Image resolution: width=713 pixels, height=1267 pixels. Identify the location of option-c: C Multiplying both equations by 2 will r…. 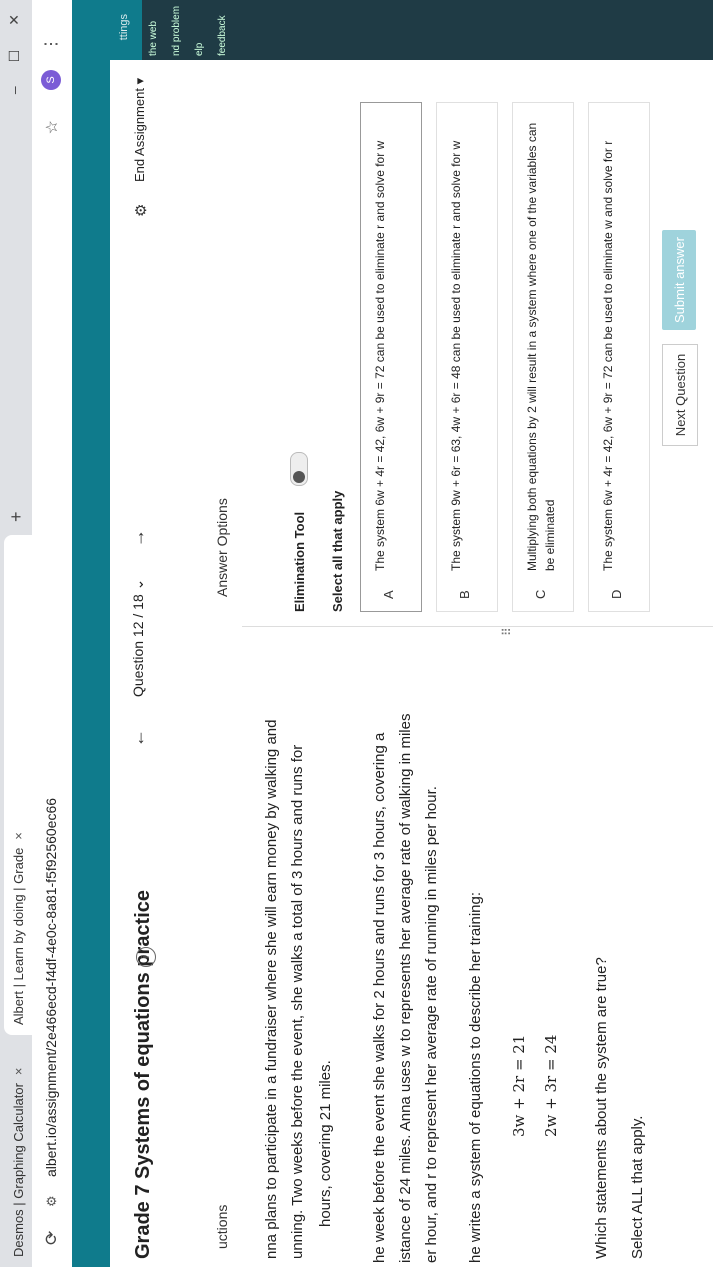
(543, 357).